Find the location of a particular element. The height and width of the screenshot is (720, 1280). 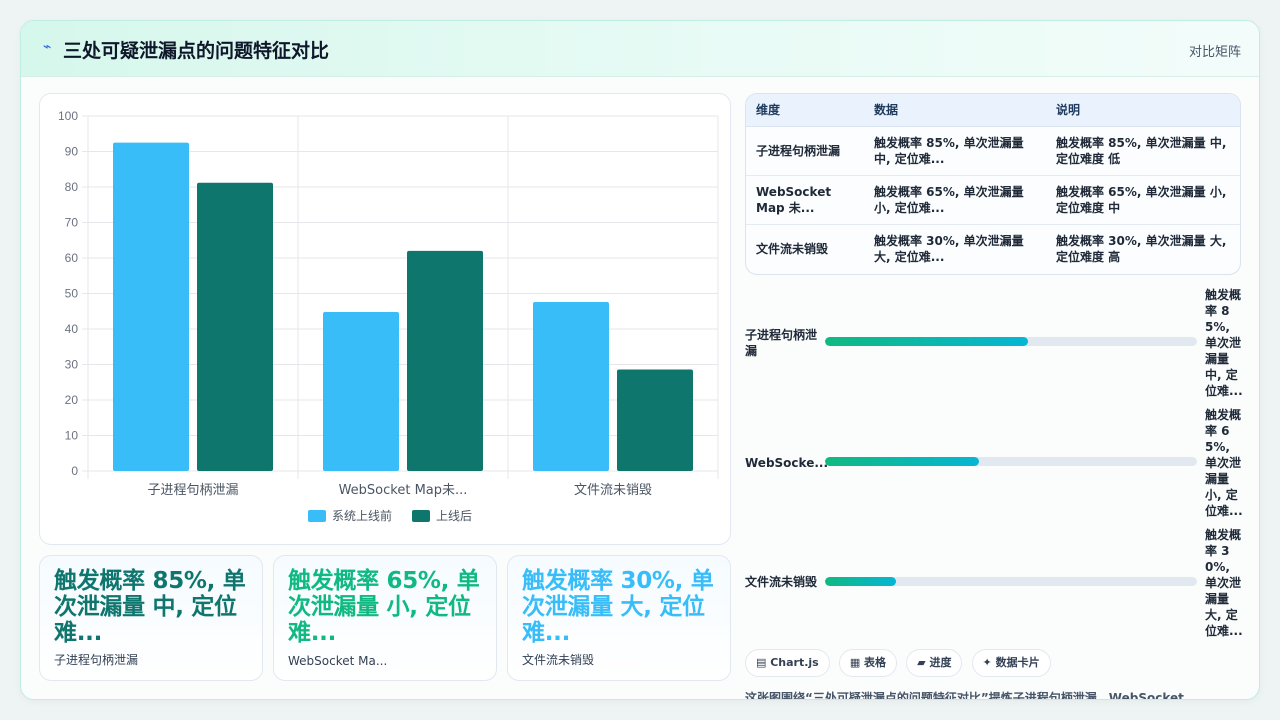

y-tick-label: 90 is located at coordinates (72, 152).